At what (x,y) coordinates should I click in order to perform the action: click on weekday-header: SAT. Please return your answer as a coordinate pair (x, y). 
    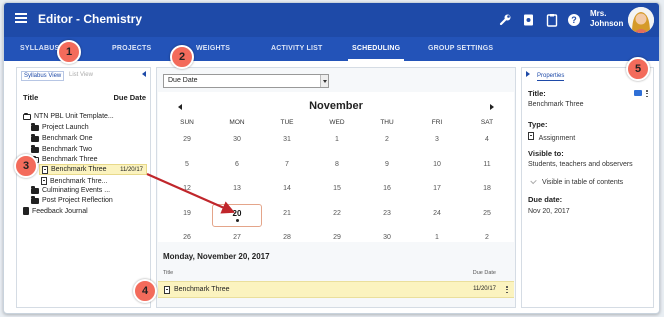
    Looking at the image, I should click on (487, 122).